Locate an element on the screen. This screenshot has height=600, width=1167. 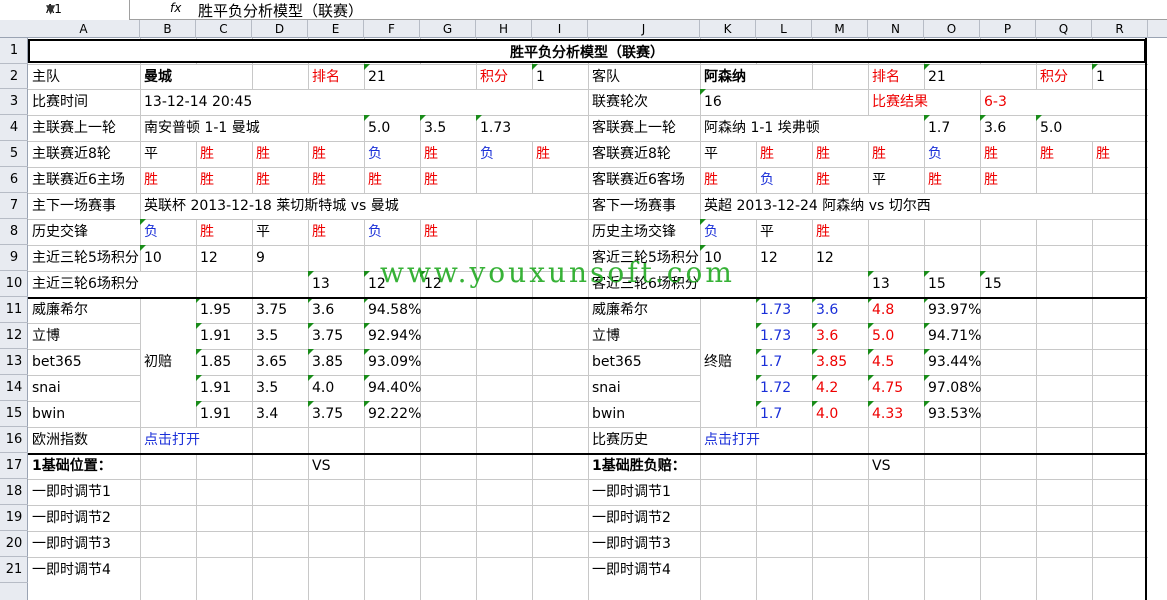
result: 6-3 is located at coordinates (1064, 102).